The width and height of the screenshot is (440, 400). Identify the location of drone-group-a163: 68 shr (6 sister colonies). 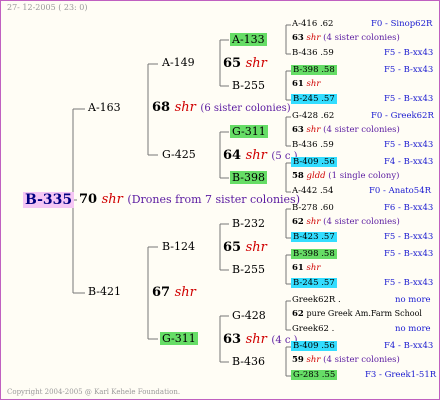
(221, 107).